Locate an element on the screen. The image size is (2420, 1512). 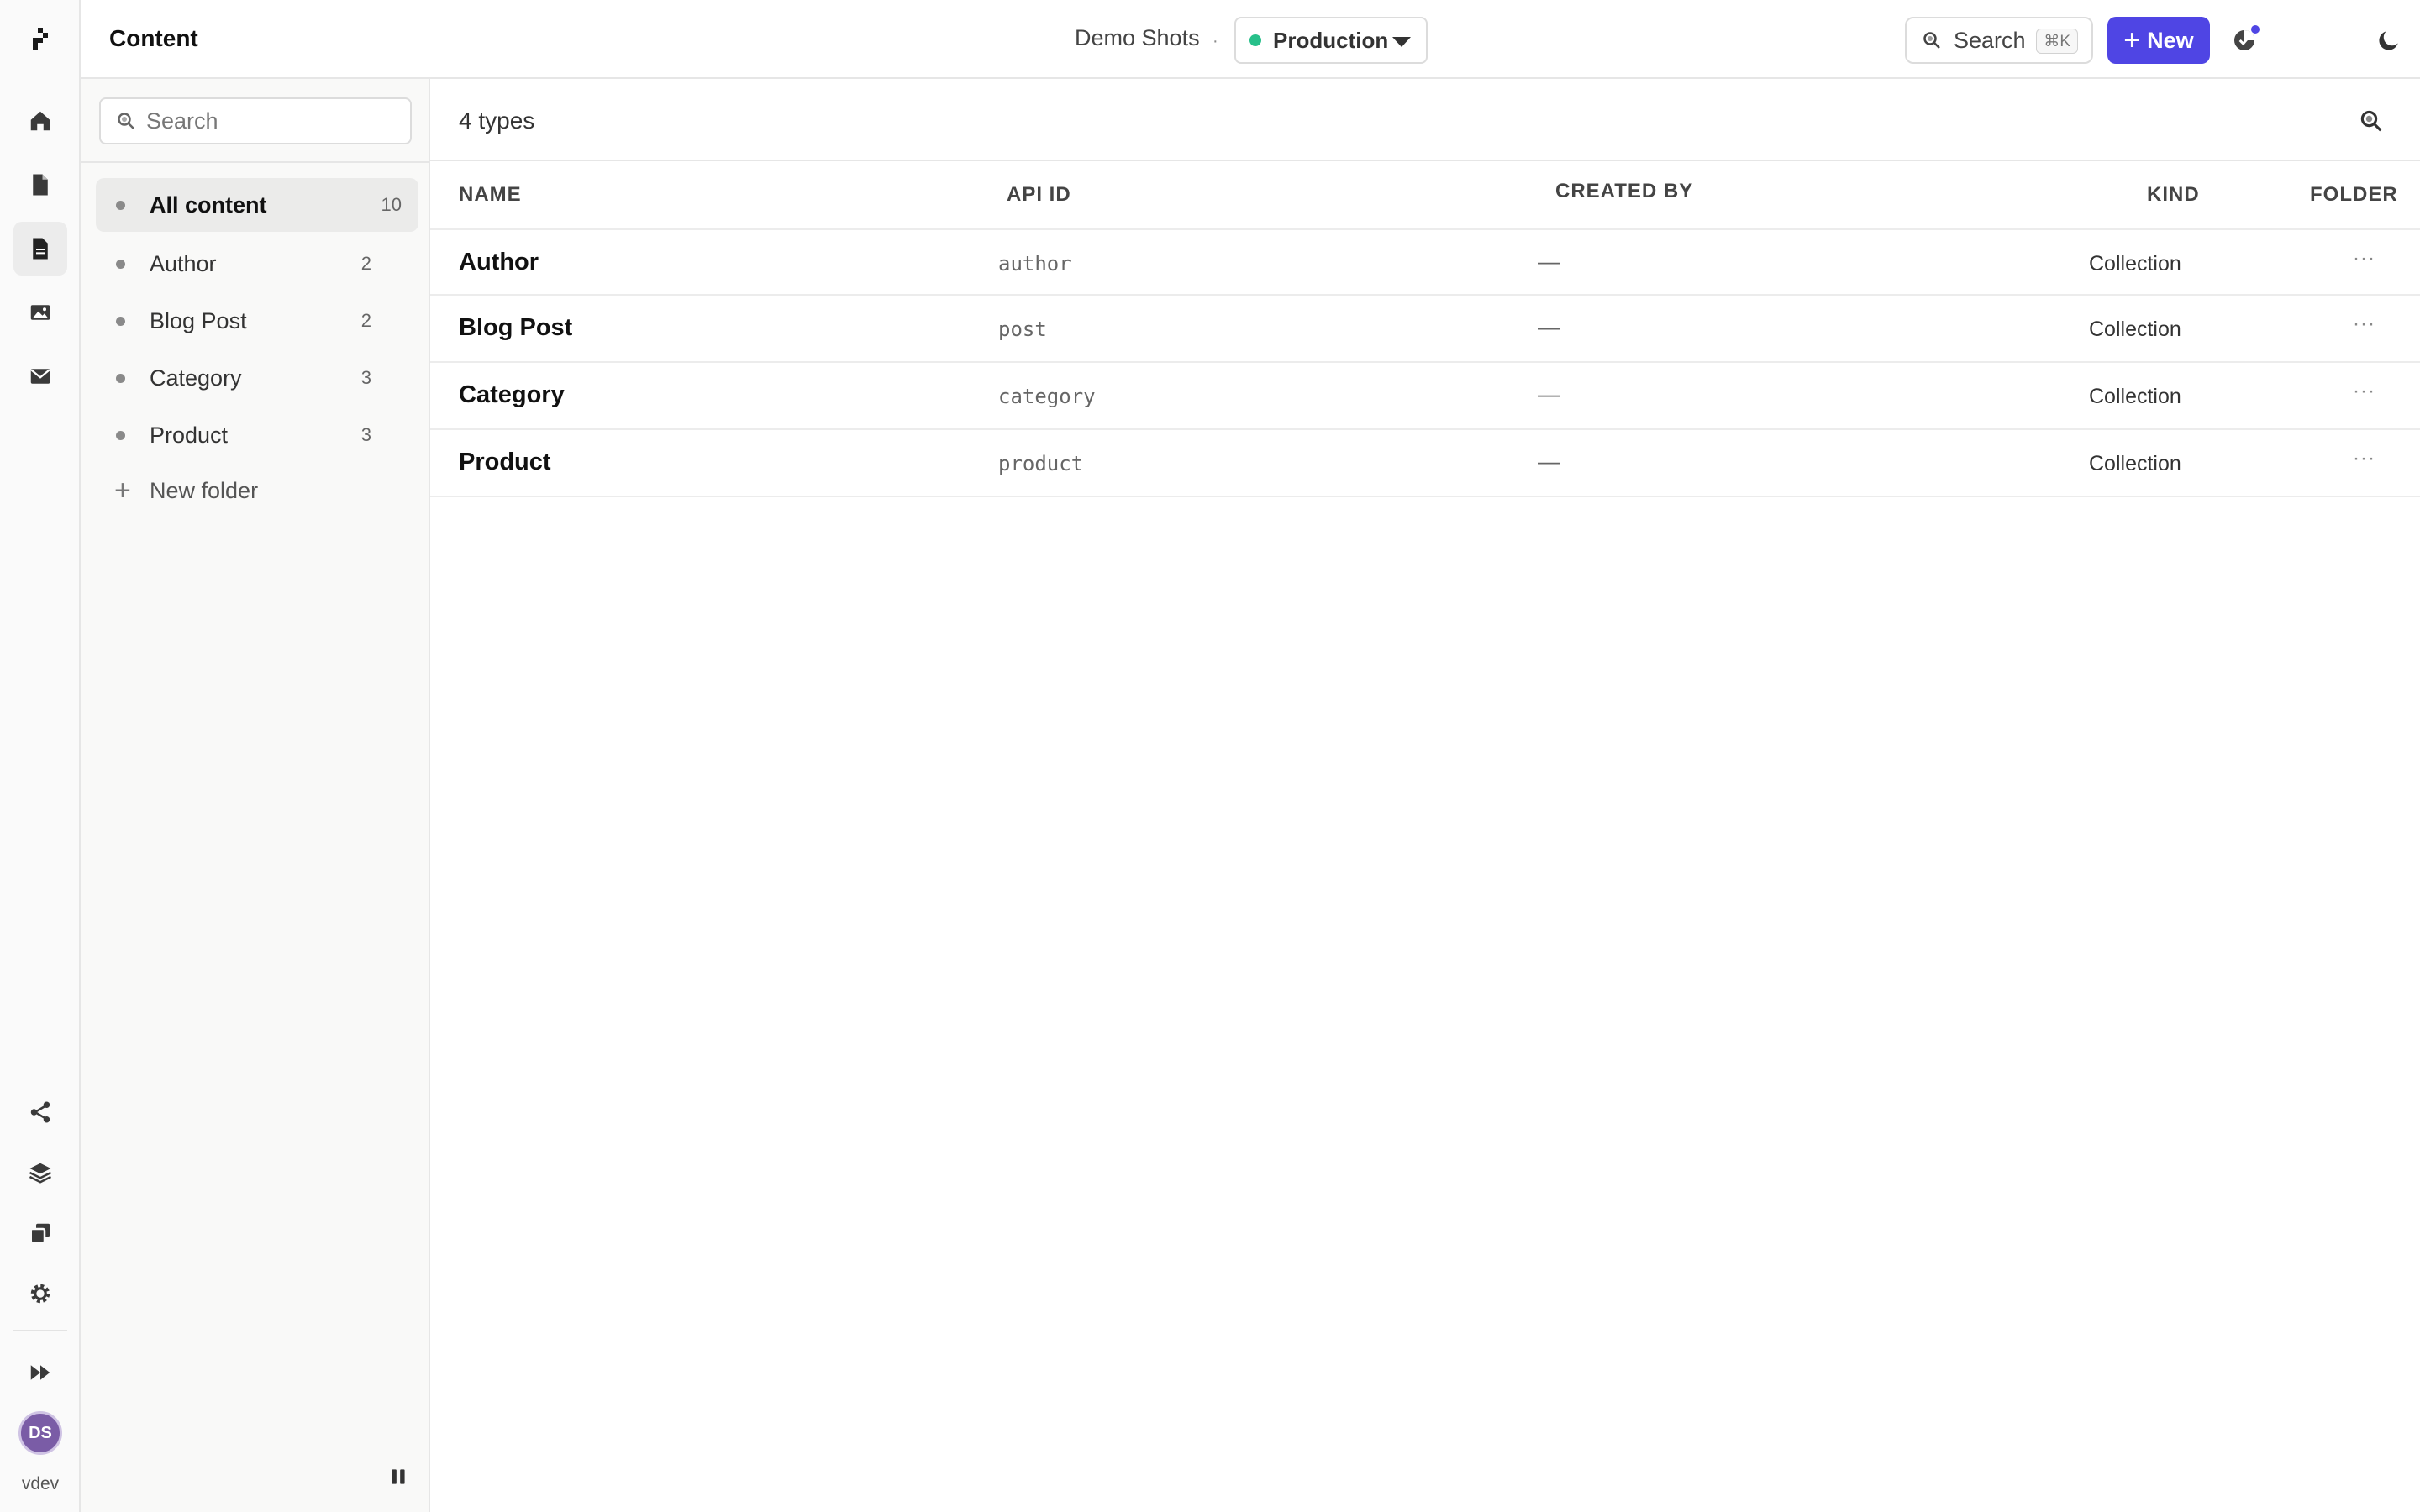
collapse-sidebar-button is located at coordinates (398, 1476).